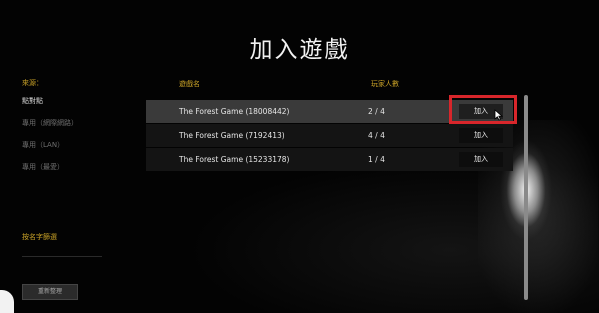  Describe the element at coordinates (7, 301) in the screenshot. I see `overlay-corner` at that location.